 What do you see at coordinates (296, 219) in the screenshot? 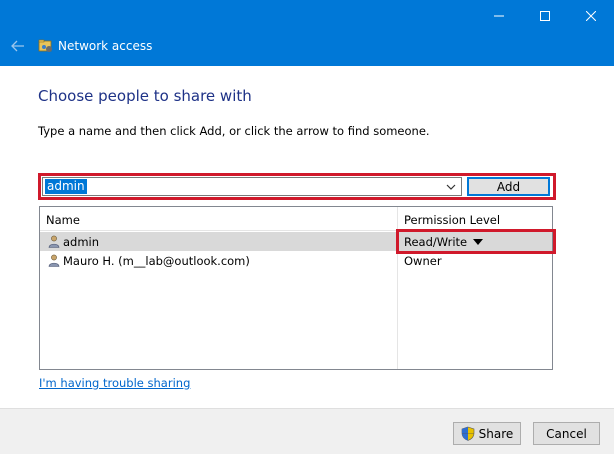
I see `list-header: Name Permission Level` at bounding box center [296, 219].